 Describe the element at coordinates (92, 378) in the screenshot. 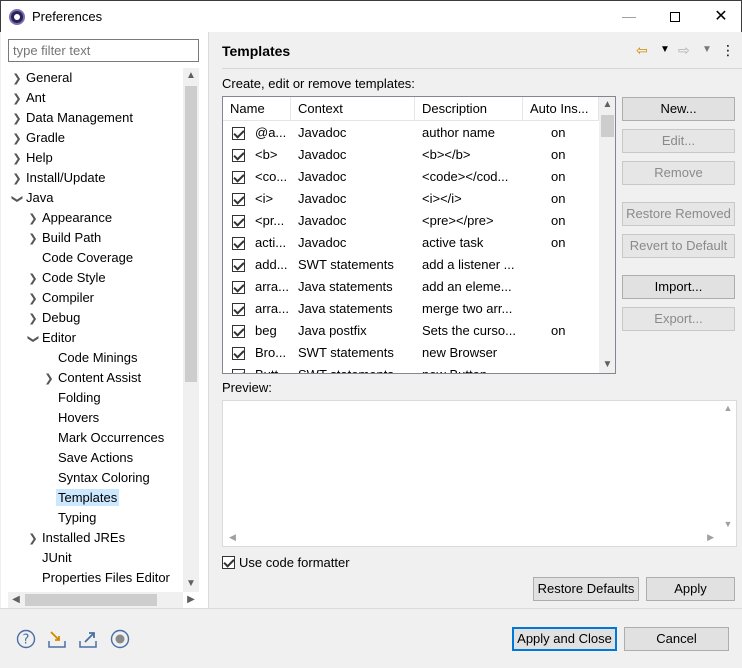

I see `tree-item: ❯ Content Assist` at that location.